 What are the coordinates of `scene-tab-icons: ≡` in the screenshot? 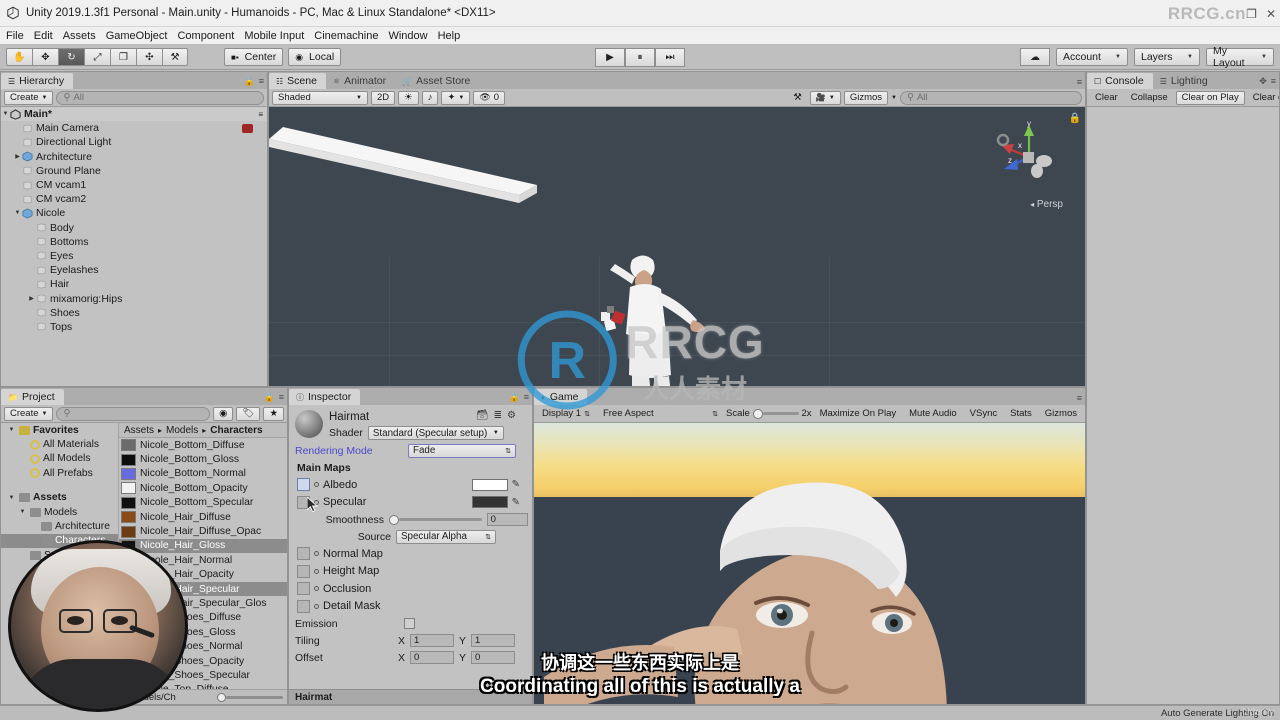 It's located at (1079, 82).